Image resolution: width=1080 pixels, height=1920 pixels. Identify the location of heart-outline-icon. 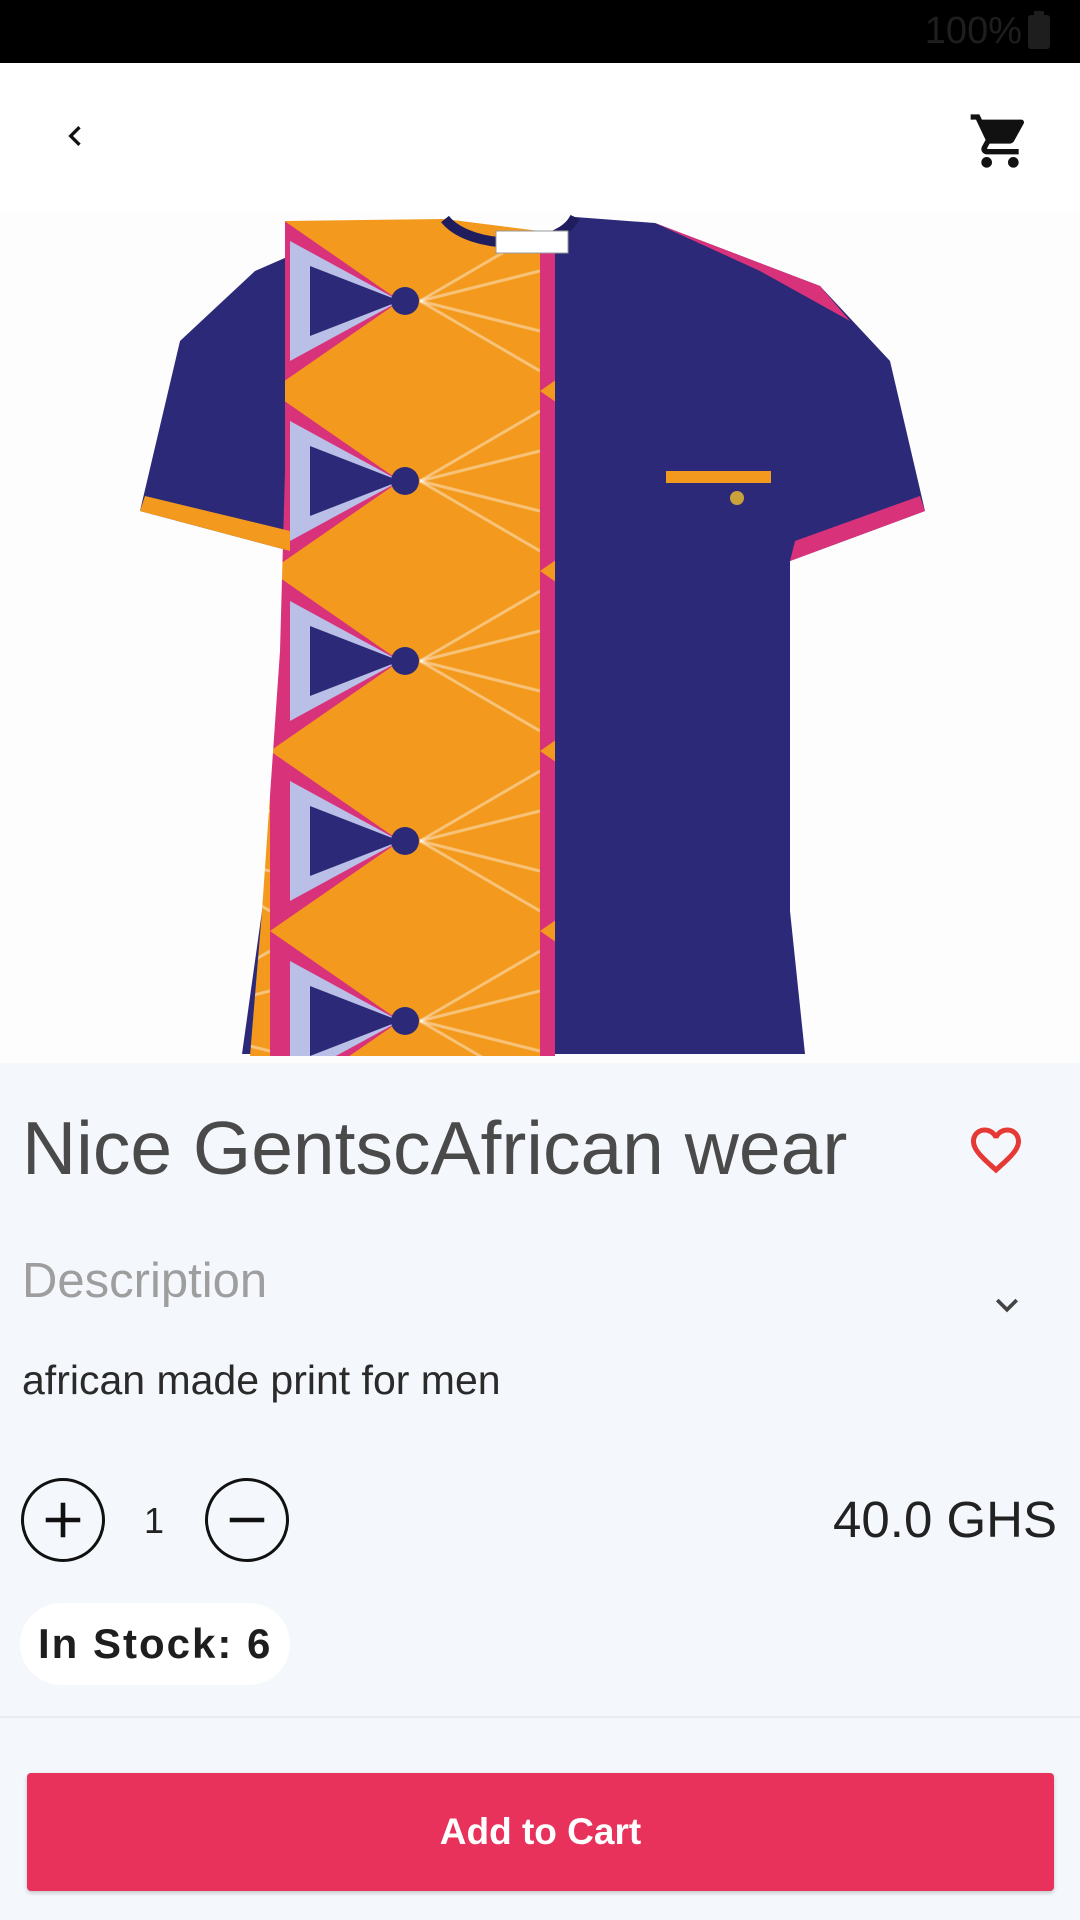
(996, 1150).